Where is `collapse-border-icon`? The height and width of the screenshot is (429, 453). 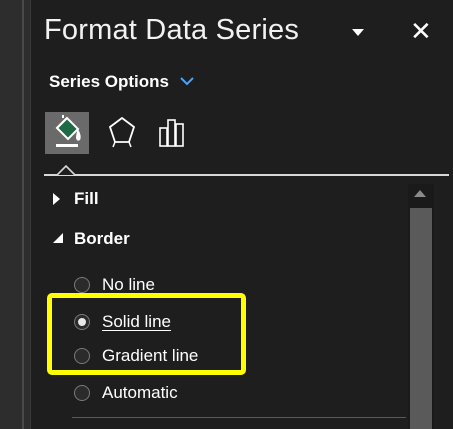 collapse-border-icon is located at coordinates (58, 238).